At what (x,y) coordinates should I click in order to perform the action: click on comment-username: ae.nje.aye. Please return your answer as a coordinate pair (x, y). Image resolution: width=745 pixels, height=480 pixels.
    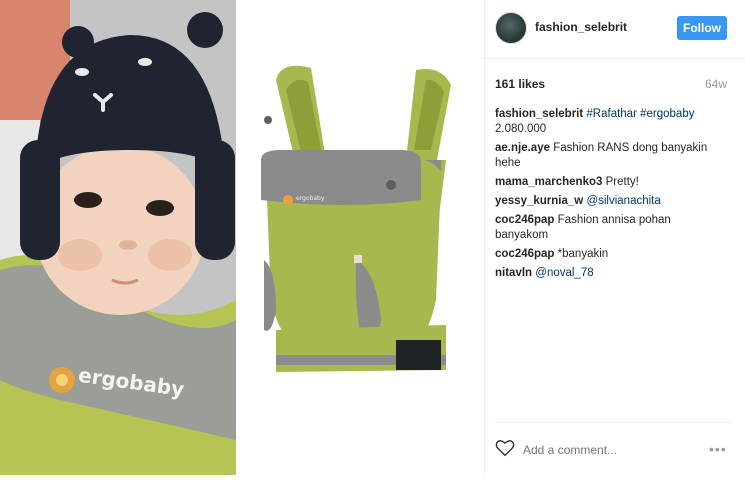
    Looking at the image, I should click on (522, 148).